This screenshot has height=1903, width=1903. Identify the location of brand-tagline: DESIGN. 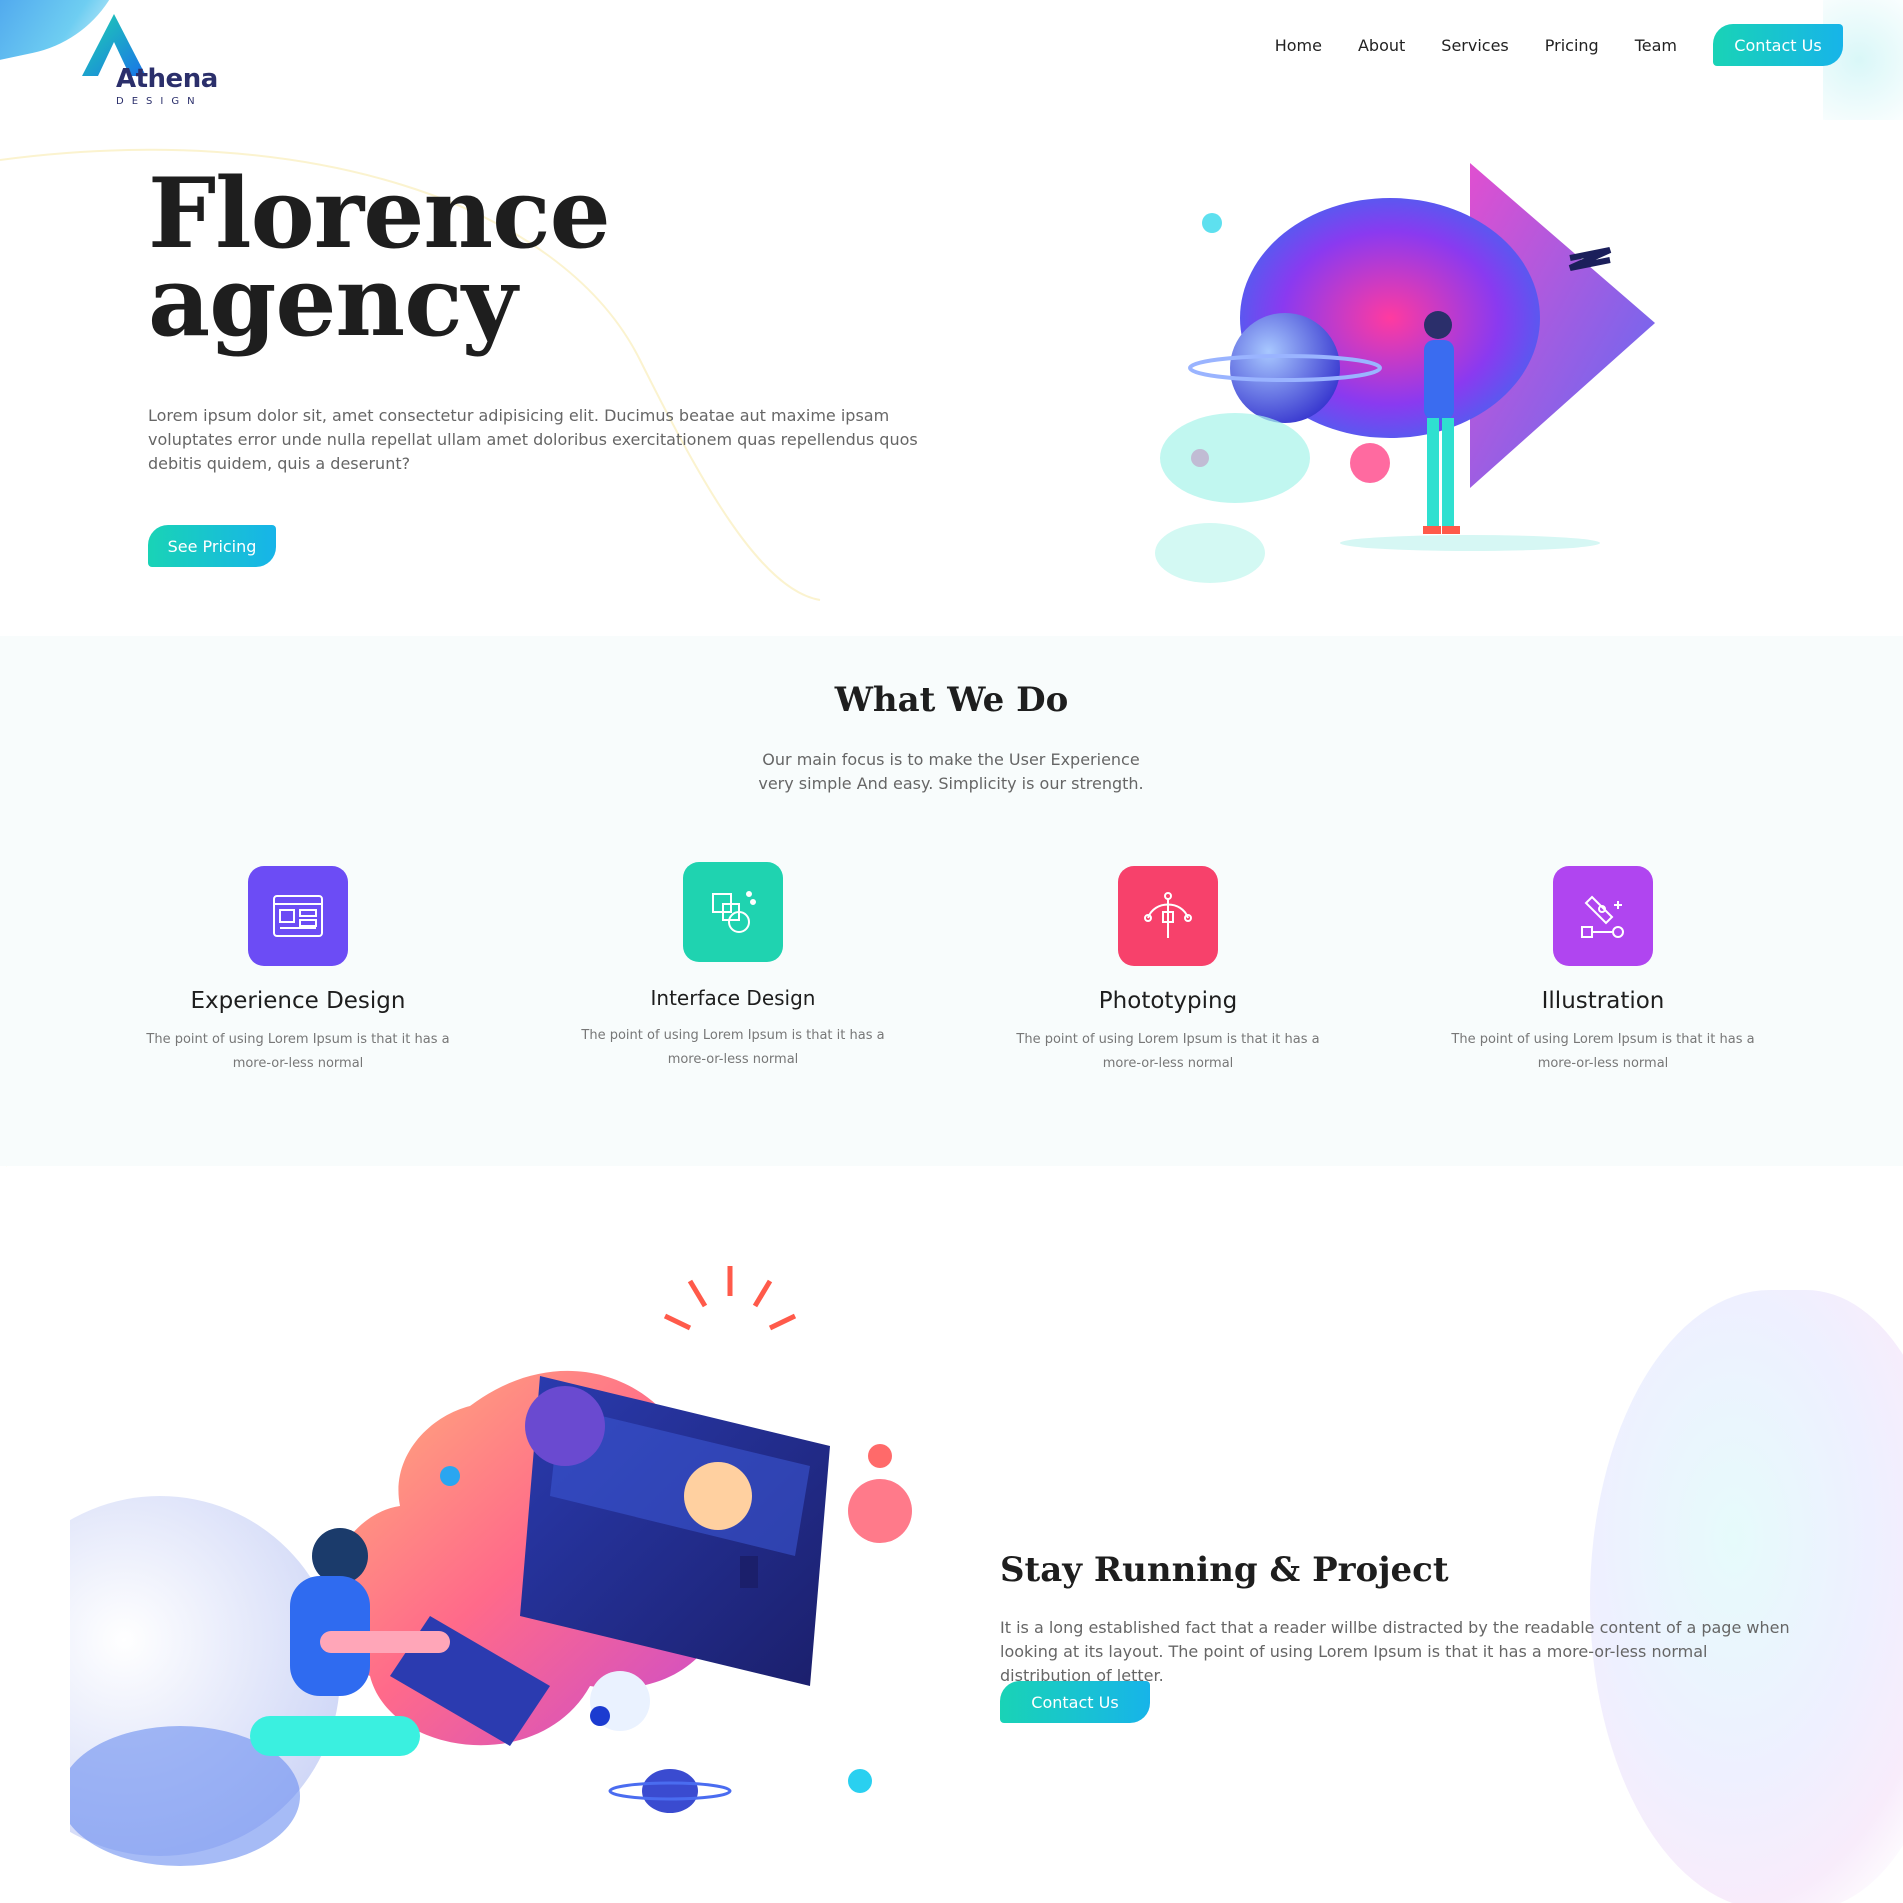
(159, 101).